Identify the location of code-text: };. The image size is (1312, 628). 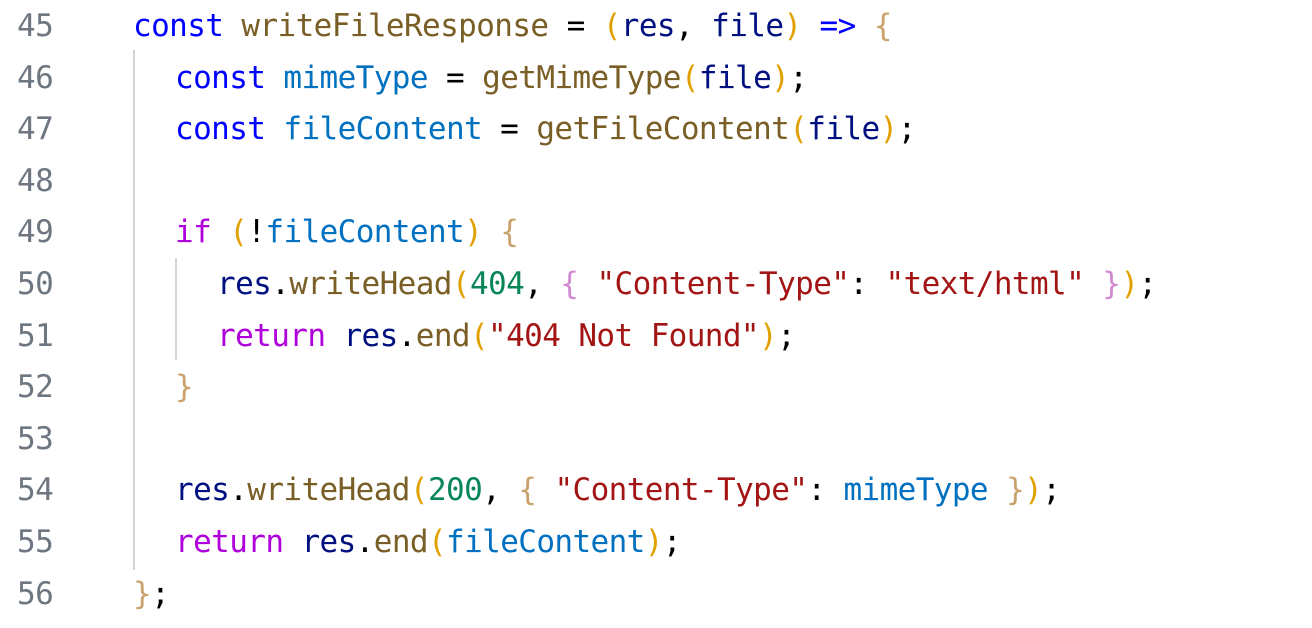
(151, 594).